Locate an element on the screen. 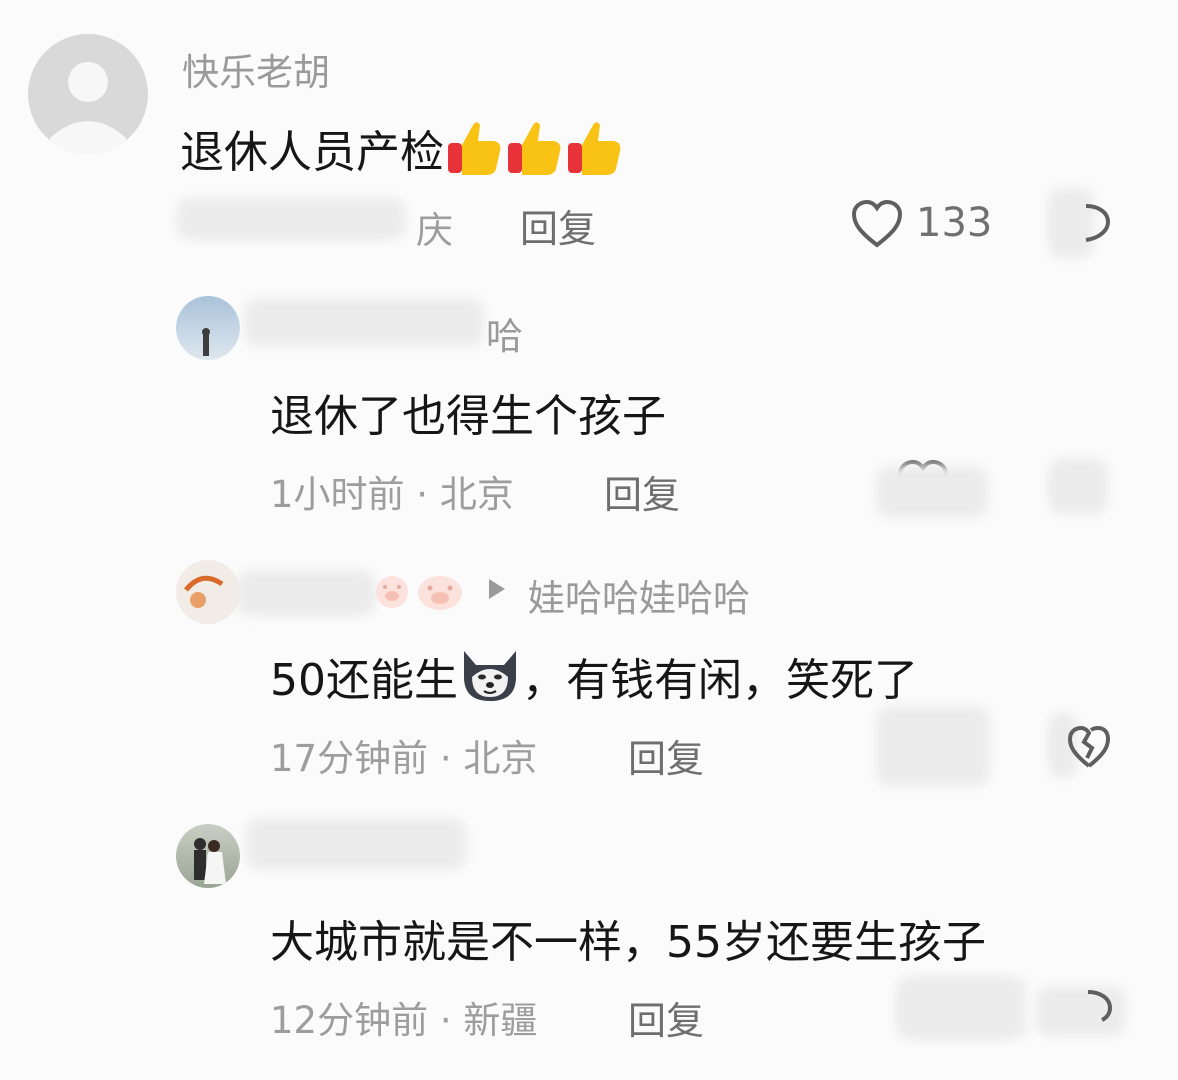 The height and width of the screenshot is (1080, 1178). comment-3-text-after: ，有钱有闲，笑死了 is located at coordinates (720, 680).